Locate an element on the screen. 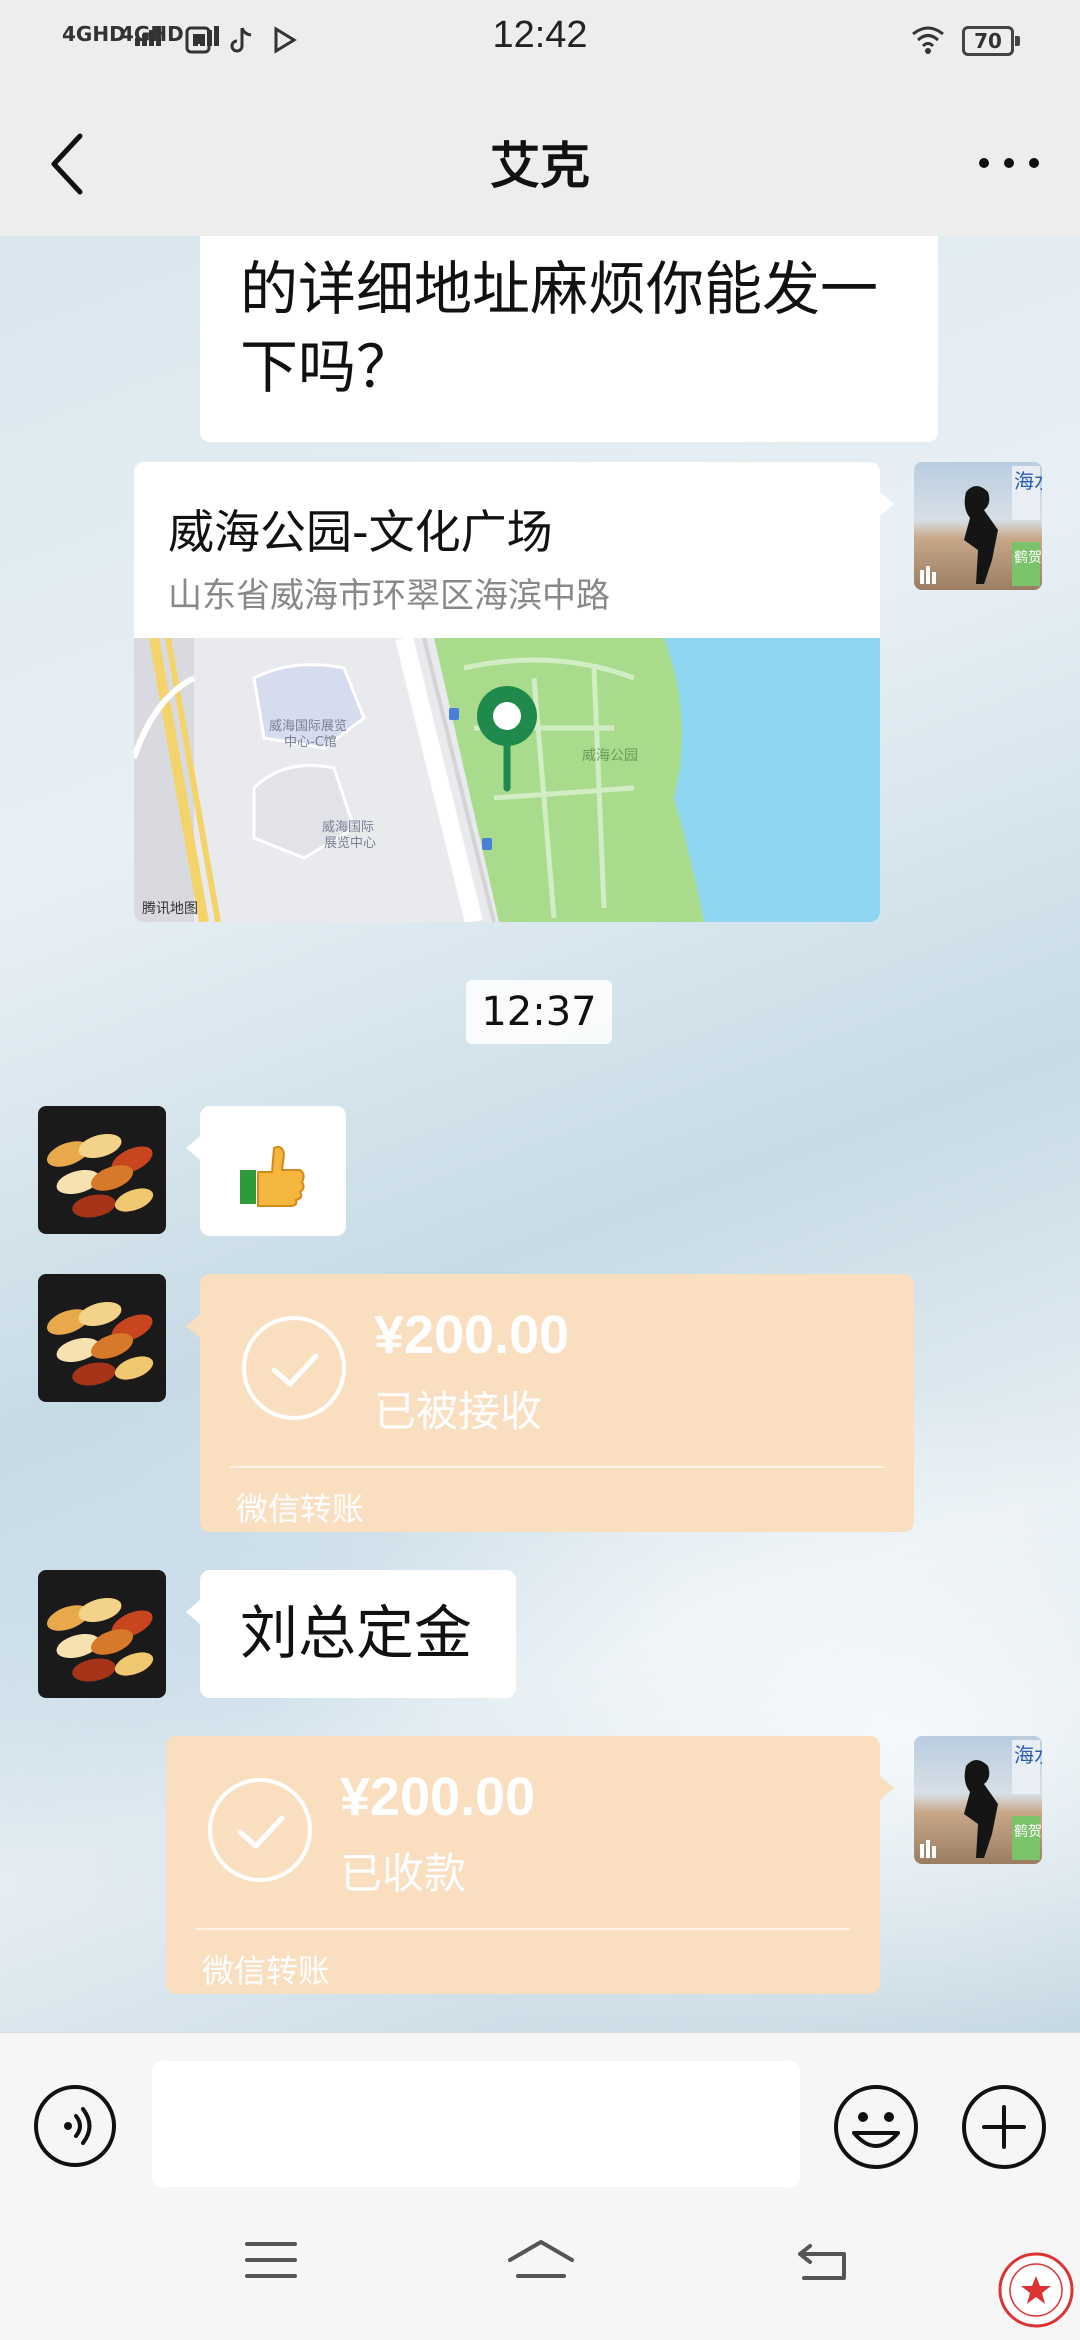  thumbs-up-icon is located at coordinates (272, 1176).